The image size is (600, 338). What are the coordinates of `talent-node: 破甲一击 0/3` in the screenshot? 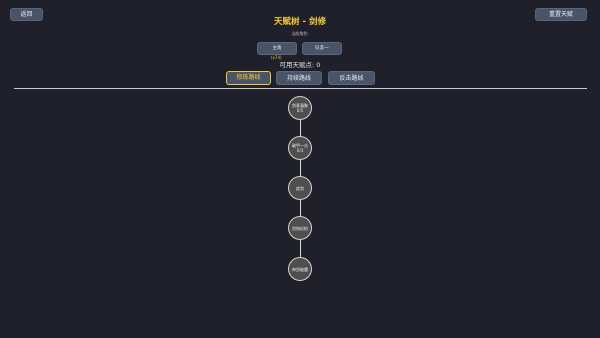 It's located at (300, 148).